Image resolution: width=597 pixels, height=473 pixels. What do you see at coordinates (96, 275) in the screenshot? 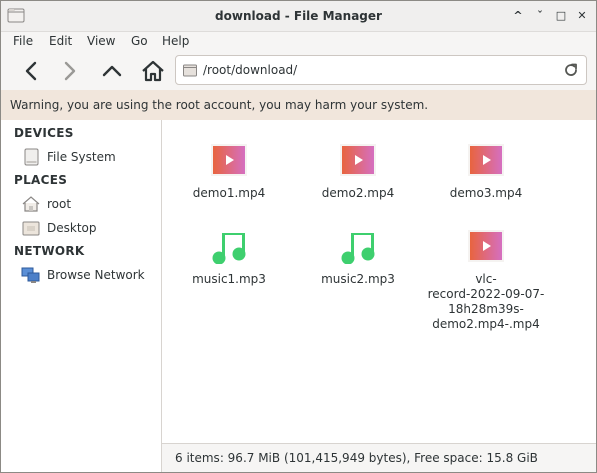
I see `sidebar-item-label: Browse Network` at bounding box center [96, 275].